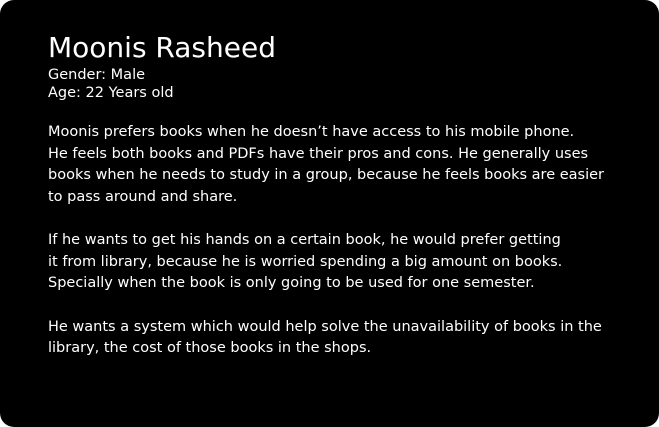 The height and width of the screenshot is (427, 659). I want to click on persona-age: Age: 22 Years old, so click(111, 93).